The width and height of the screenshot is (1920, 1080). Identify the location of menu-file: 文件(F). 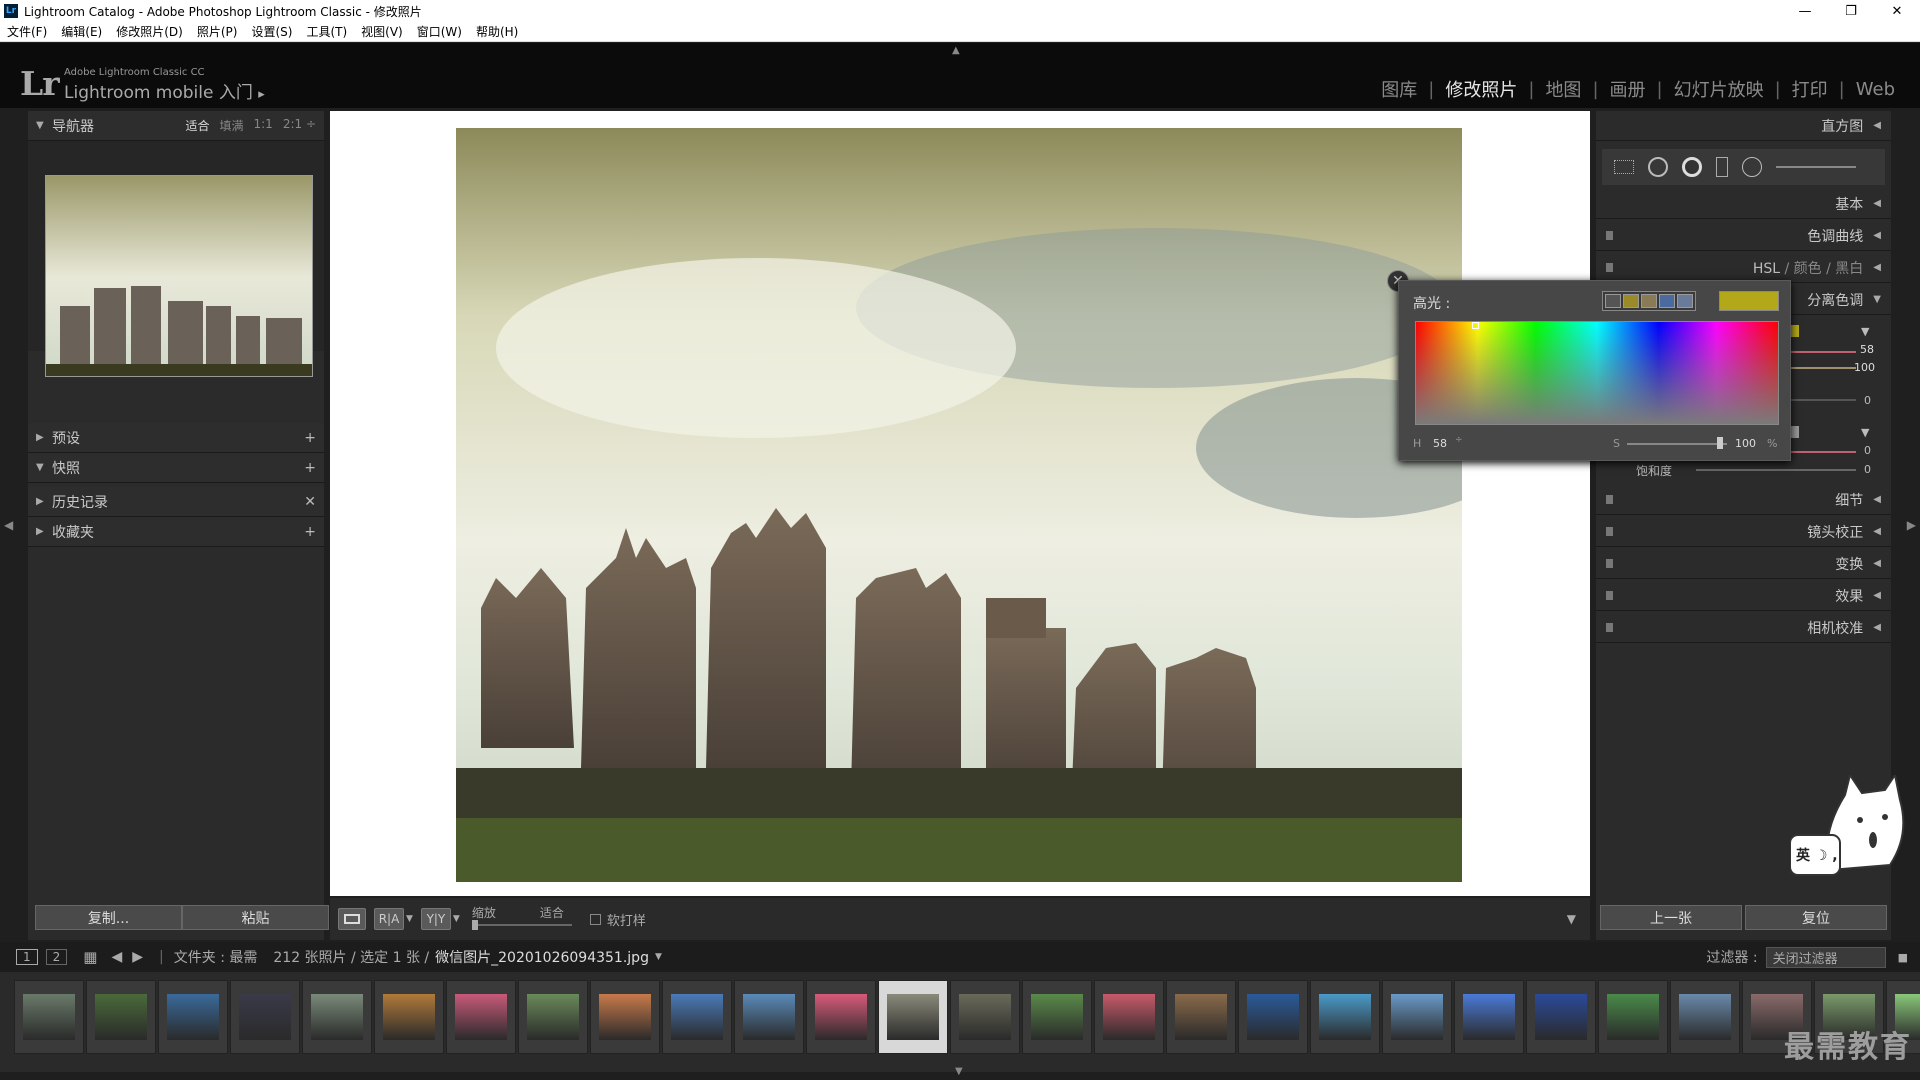
(27, 31).